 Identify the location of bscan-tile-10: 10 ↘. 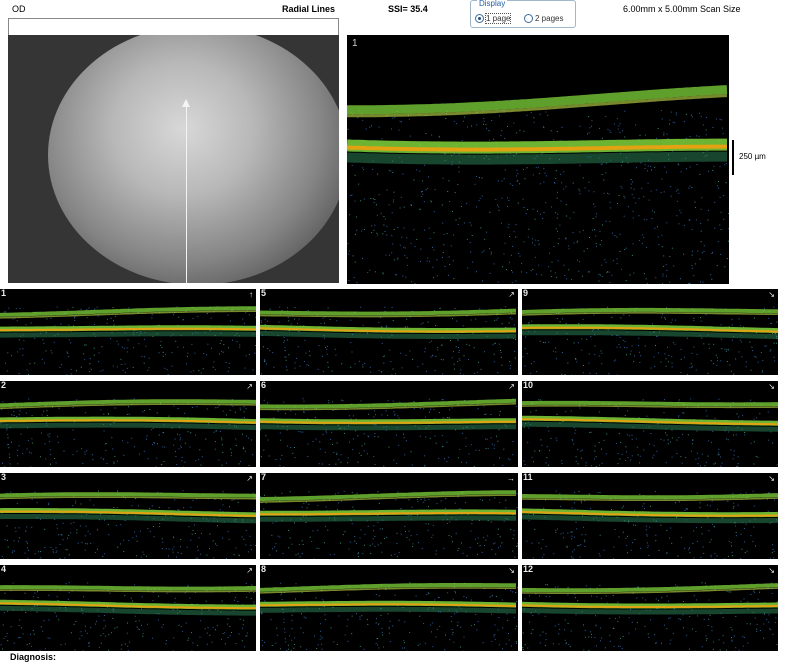
(650, 424).